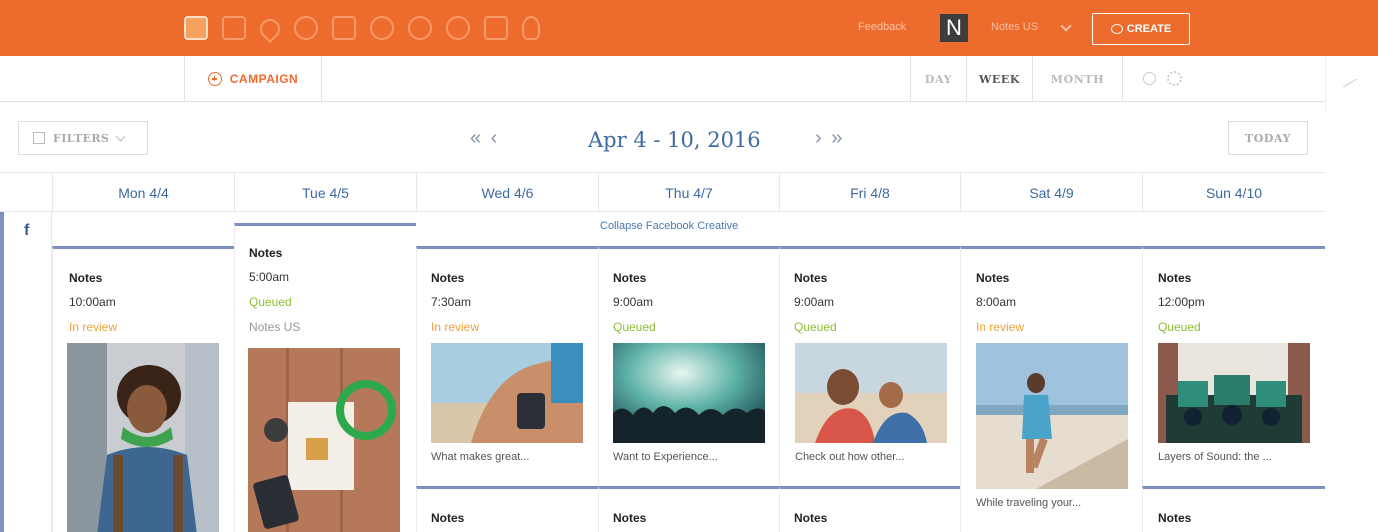 The height and width of the screenshot is (532, 1378). I want to click on channel-column, so click(26, 372).